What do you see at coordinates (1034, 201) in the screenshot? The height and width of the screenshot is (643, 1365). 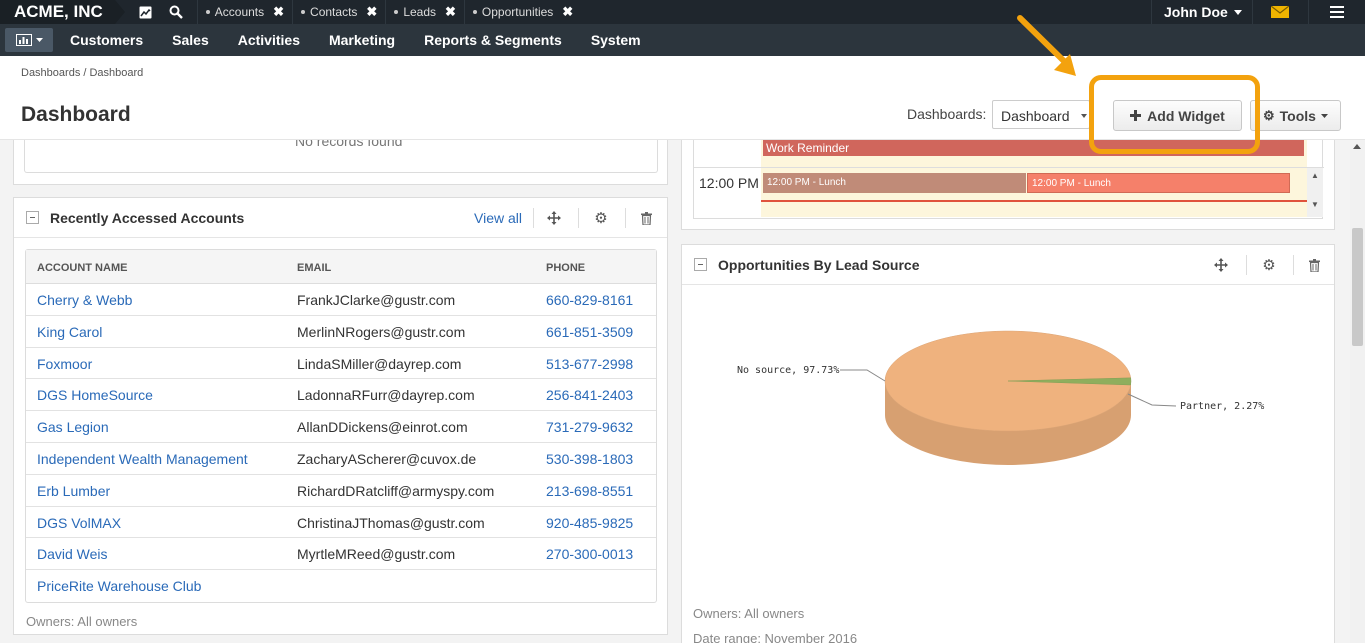 I see `current-time-line` at bounding box center [1034, 201].